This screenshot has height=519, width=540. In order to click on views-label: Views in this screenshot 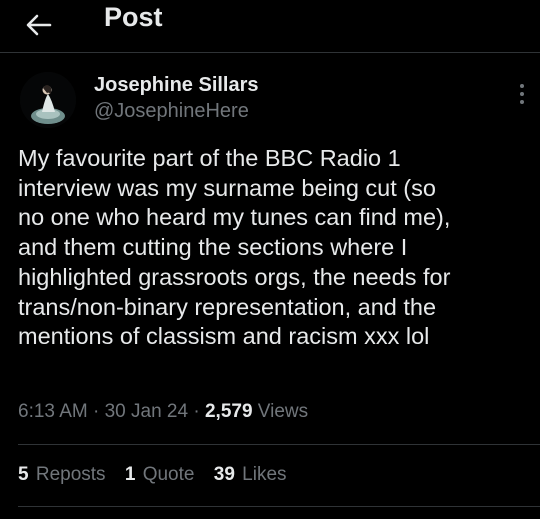, I will do `click(280, 411)`.